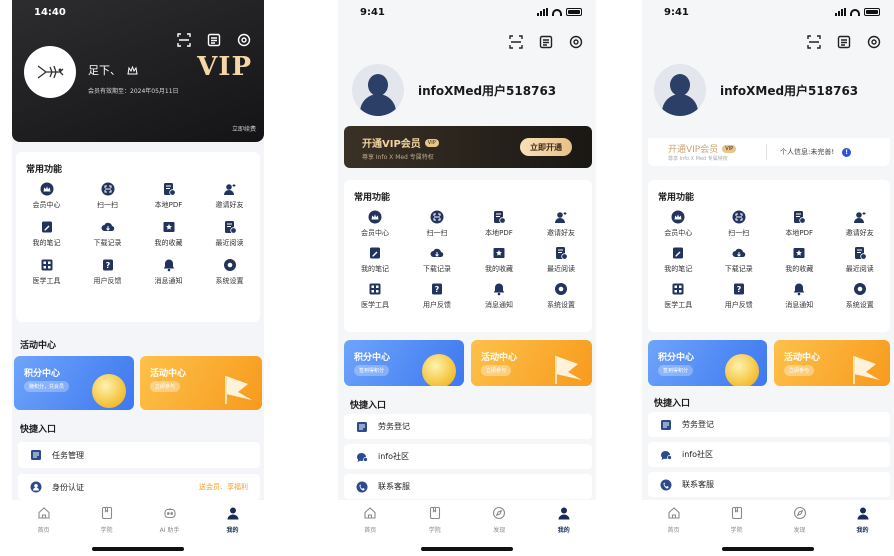  I want to click on vip-validity: 会员有效期至：2024年05月11日, so click(133, 91).